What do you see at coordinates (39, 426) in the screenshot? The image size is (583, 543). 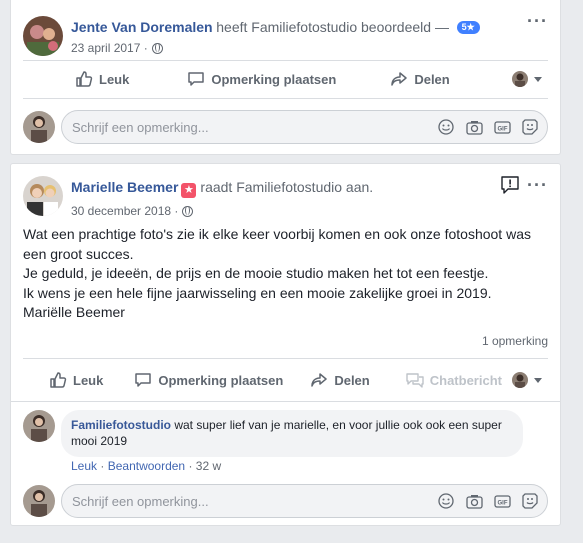 I see `commenter-avatar` at bounding box center [39, 426].